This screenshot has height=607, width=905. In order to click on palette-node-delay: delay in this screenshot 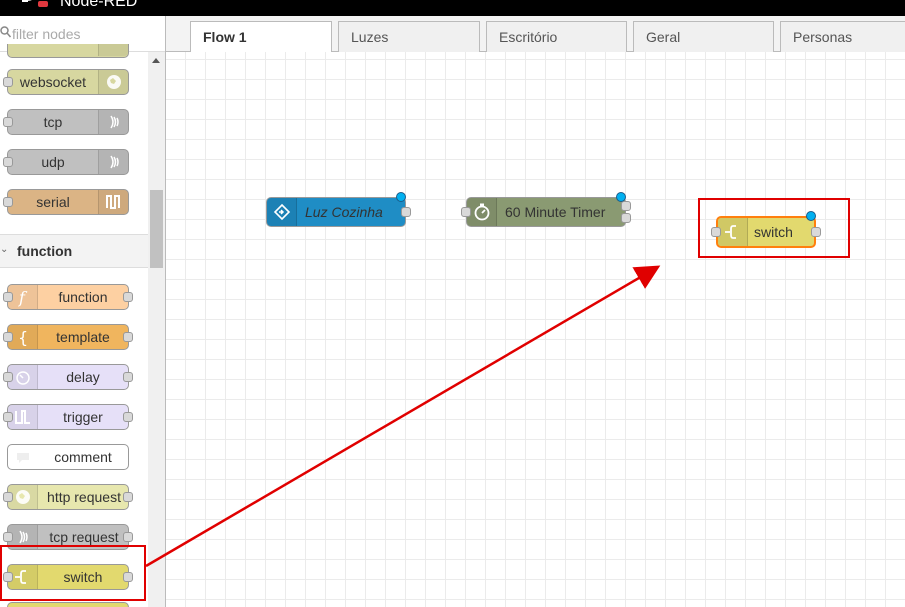, I will do `click(68, 377)`.